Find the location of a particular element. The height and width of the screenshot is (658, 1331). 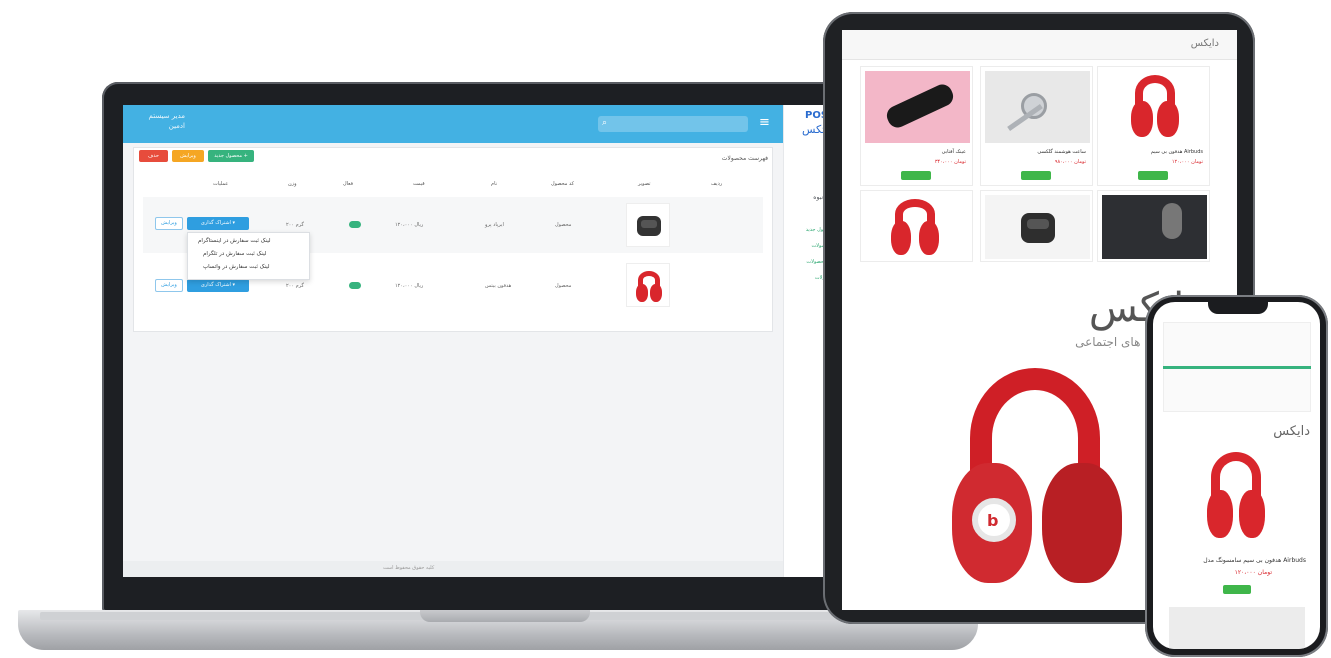

phone-buy-button is located at coordinates (1237, 589).